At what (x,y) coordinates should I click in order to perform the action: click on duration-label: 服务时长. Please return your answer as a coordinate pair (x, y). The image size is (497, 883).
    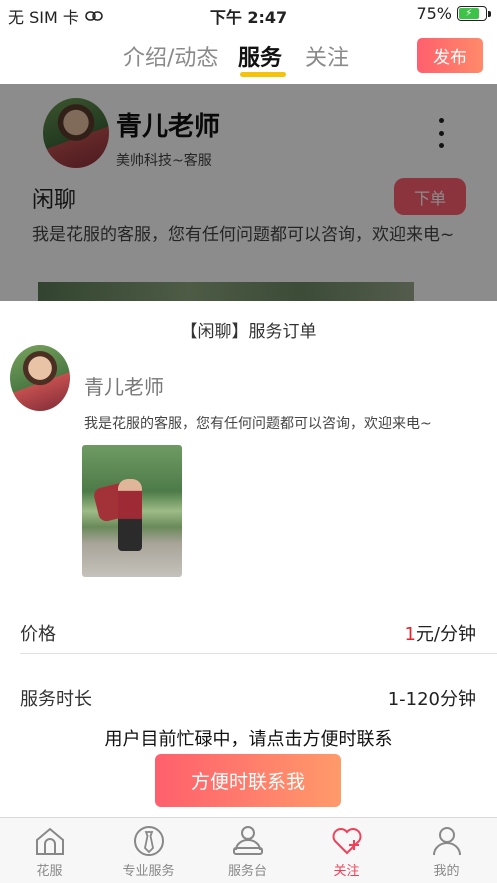
    Looking at the image, I should click on (56, 699).